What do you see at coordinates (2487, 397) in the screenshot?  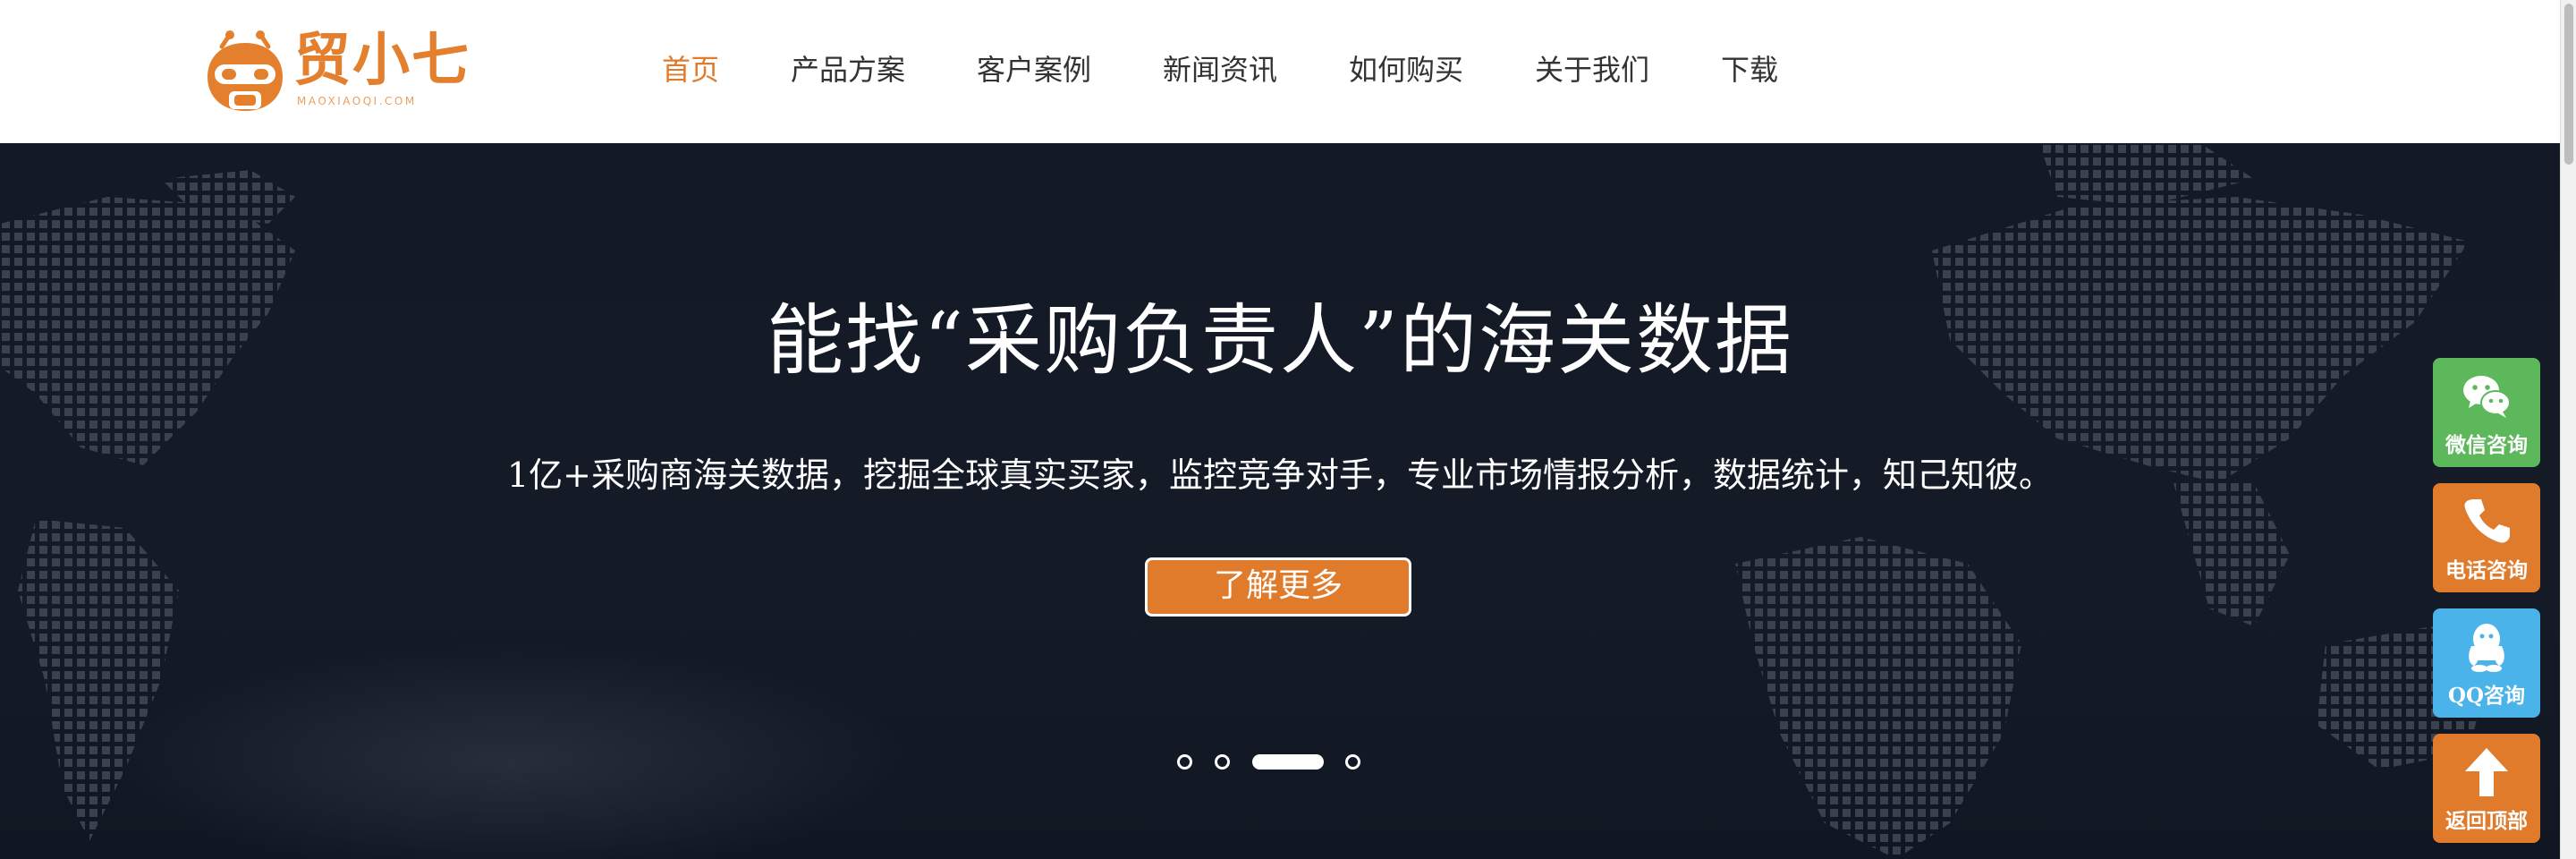 I see `wechat-icon` at bounding box center [2487, 397].